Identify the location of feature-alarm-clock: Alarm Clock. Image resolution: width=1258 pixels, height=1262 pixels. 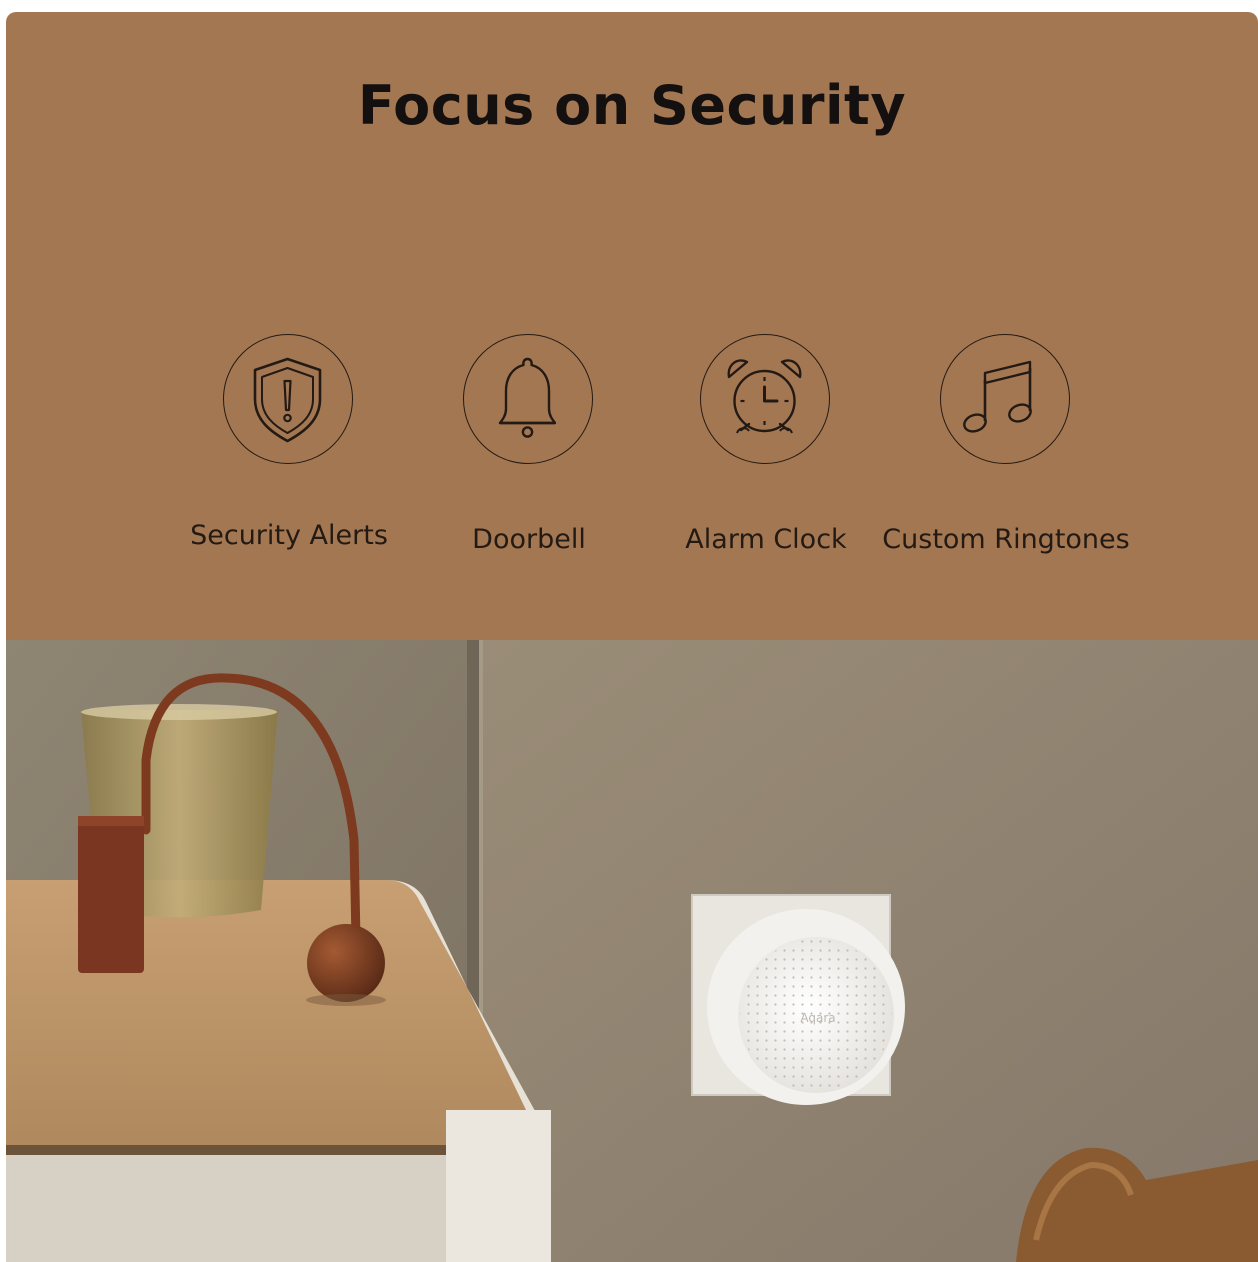
(766, 449).